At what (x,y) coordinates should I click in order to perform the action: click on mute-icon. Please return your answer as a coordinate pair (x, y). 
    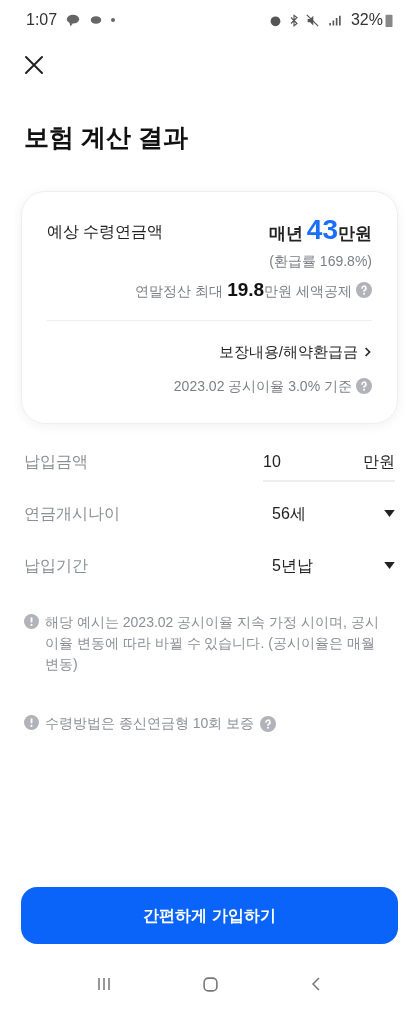
    Looking at the image, I should click on (312, 20).